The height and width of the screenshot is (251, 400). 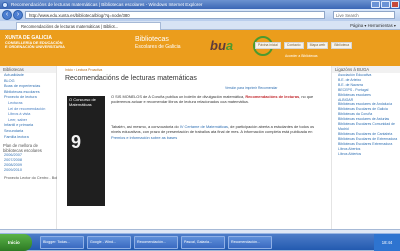 What do you see at coordinates (366, 139) in the screenshot?
I see `right-sidebar-link: Bibliotecas Escolares de Extremadura` at bounding box center [366, 139].